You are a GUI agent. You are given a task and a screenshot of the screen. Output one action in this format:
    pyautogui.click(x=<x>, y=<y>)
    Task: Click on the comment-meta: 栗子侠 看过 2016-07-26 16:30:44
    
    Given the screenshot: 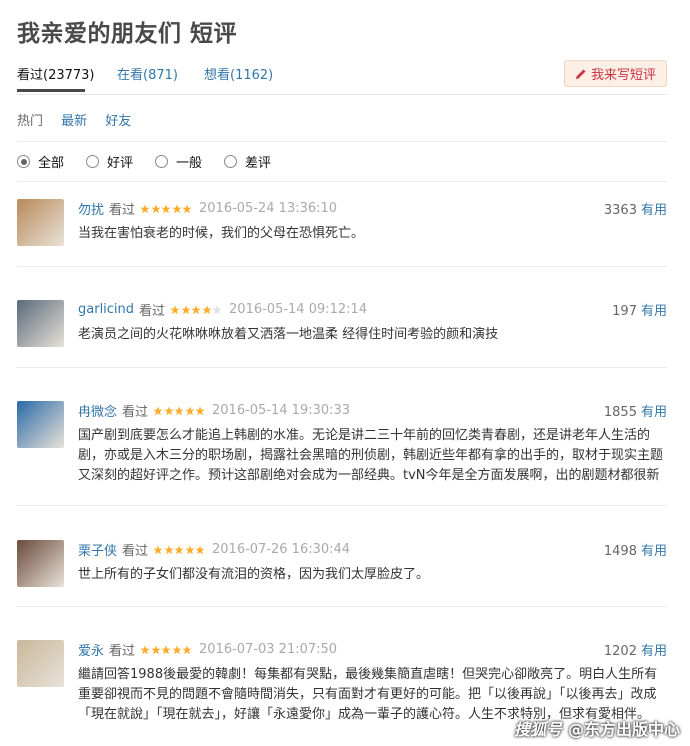 What is the action you would take?
    pyautogui.click(x=214, y=549)
    